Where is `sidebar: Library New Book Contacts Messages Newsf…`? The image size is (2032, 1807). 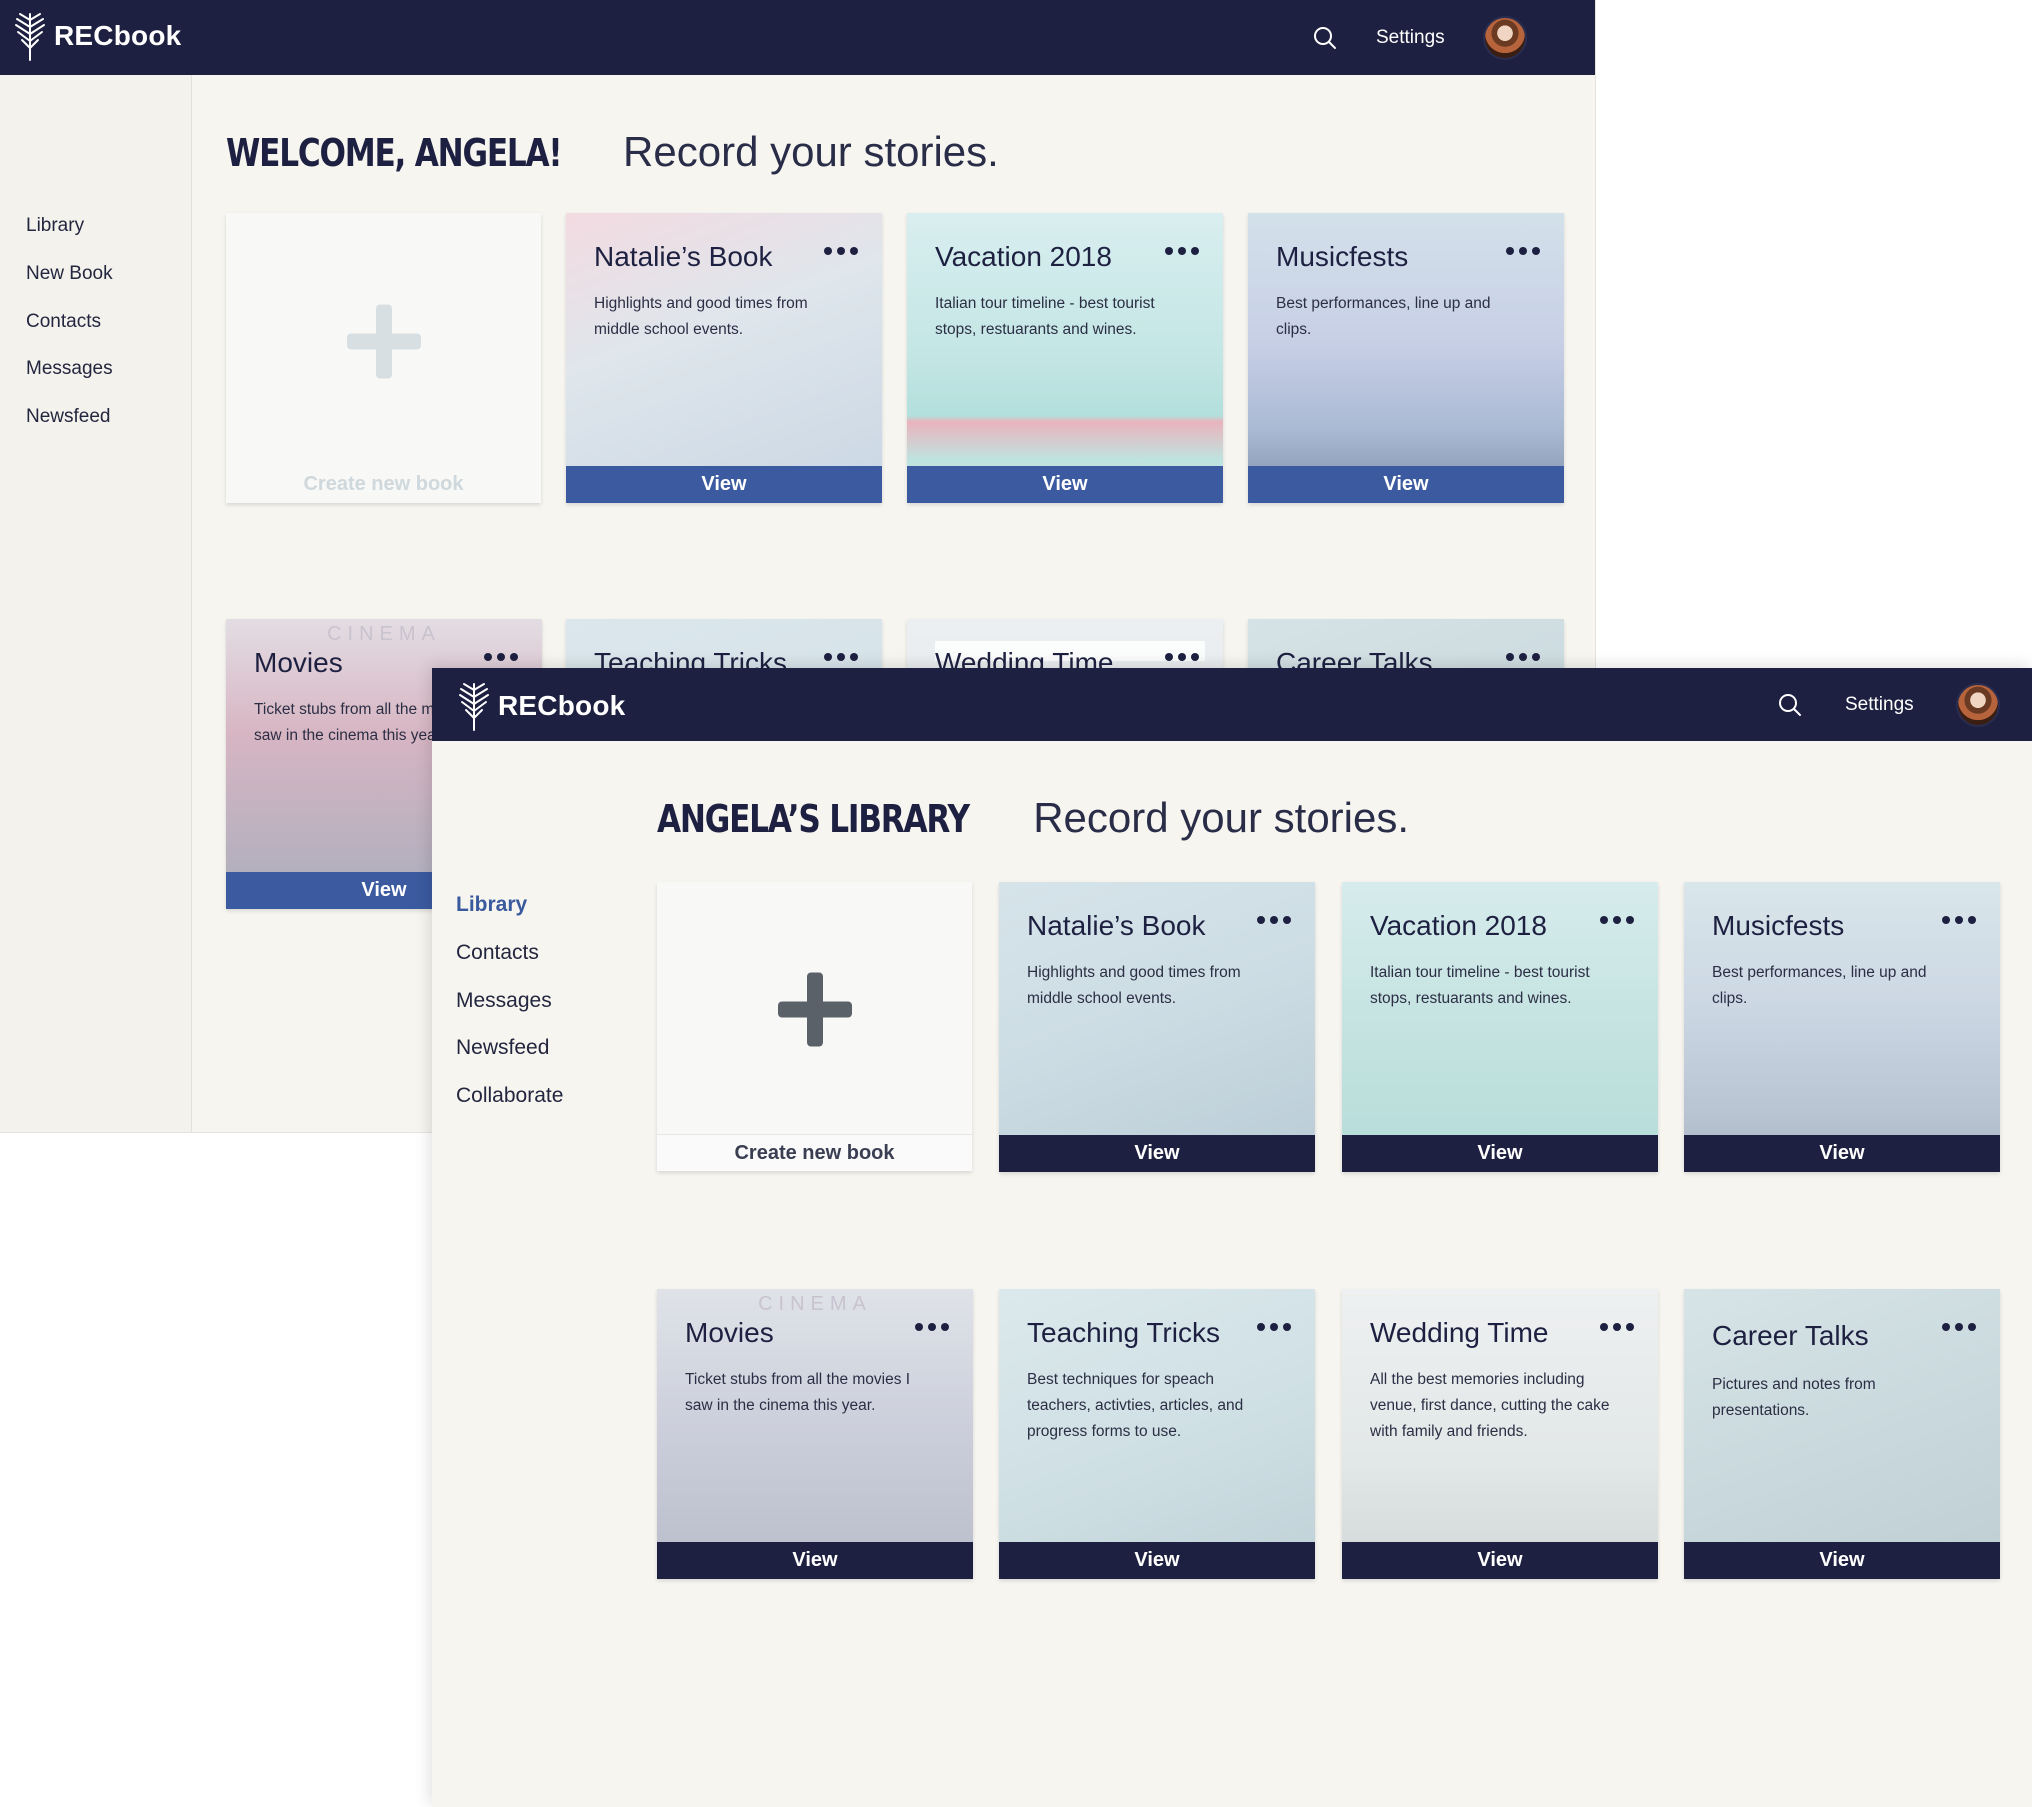
sidebar: Library New Book Contacts Messages Newsf… is located at coordinates (96, 603).